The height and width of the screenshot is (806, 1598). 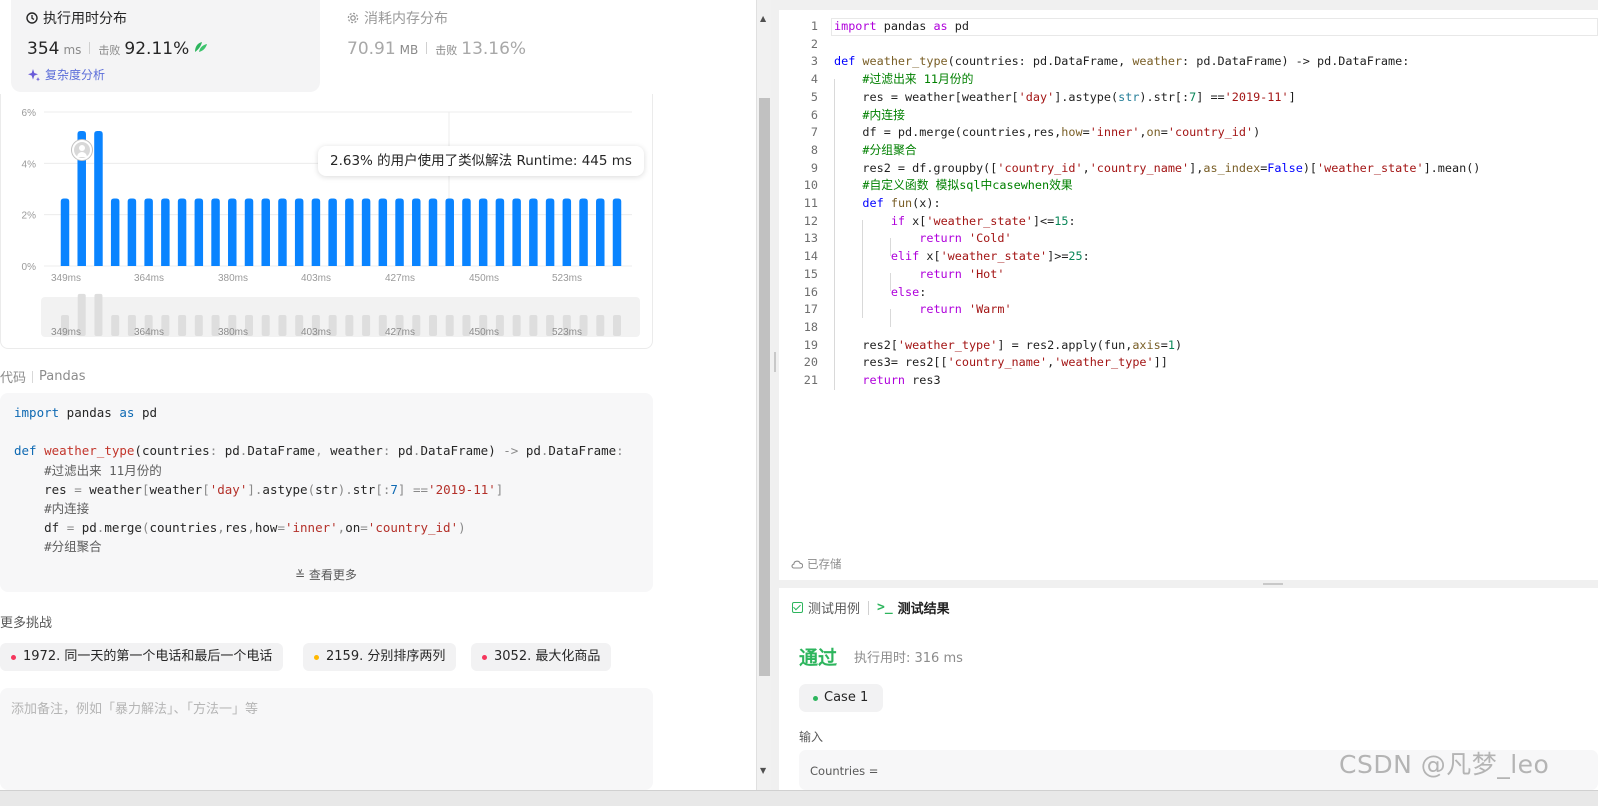 What do you see at coordinates (810, 256) in the screenshot?
I see `line-number: 14` at bounding box center [810, 256].